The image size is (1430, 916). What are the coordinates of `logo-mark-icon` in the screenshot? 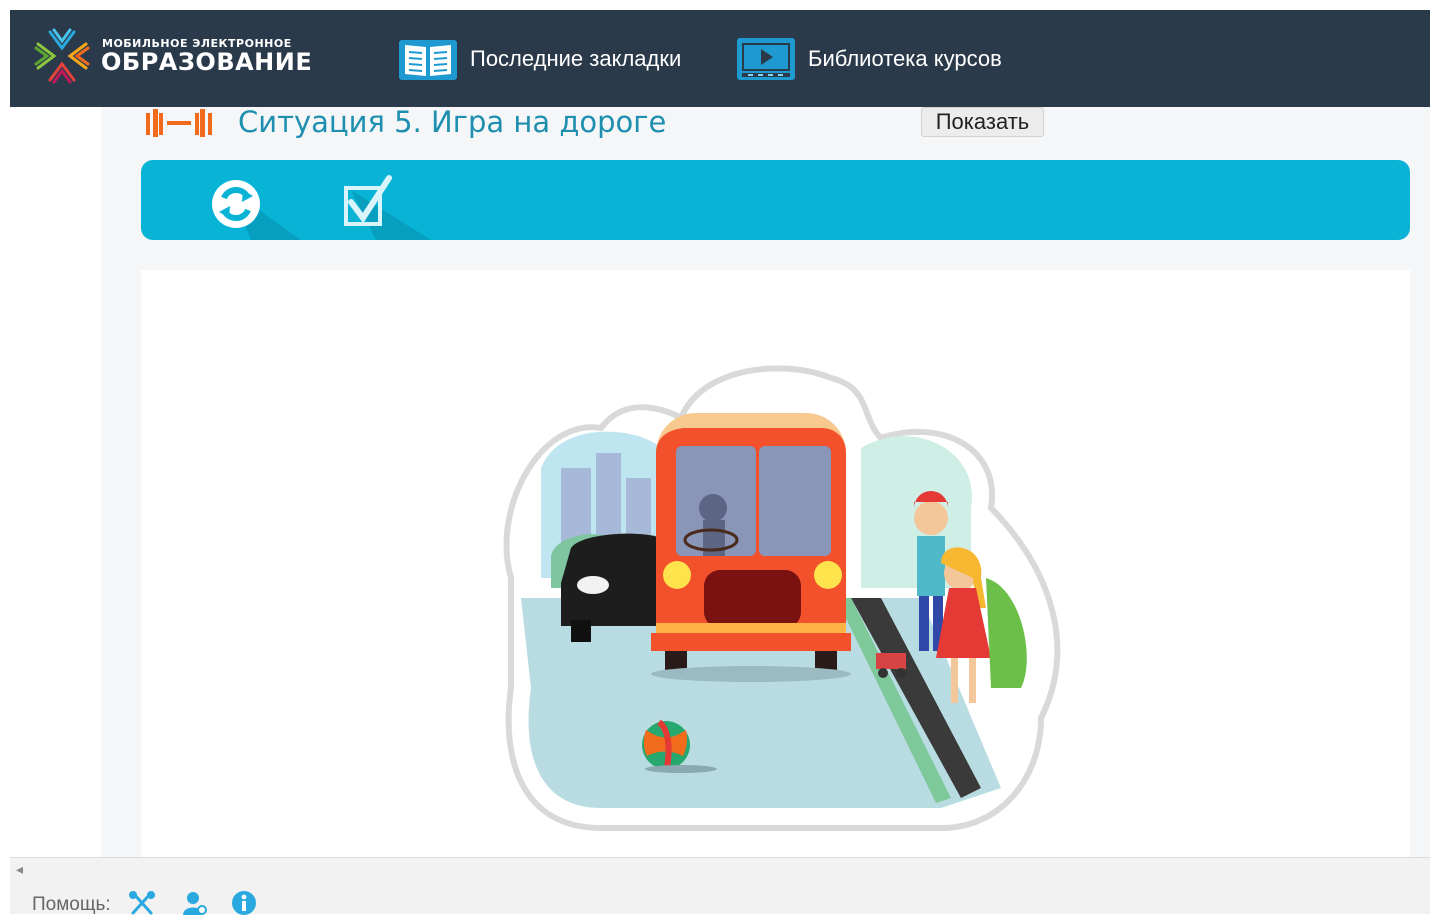 It's located at (62, 56).